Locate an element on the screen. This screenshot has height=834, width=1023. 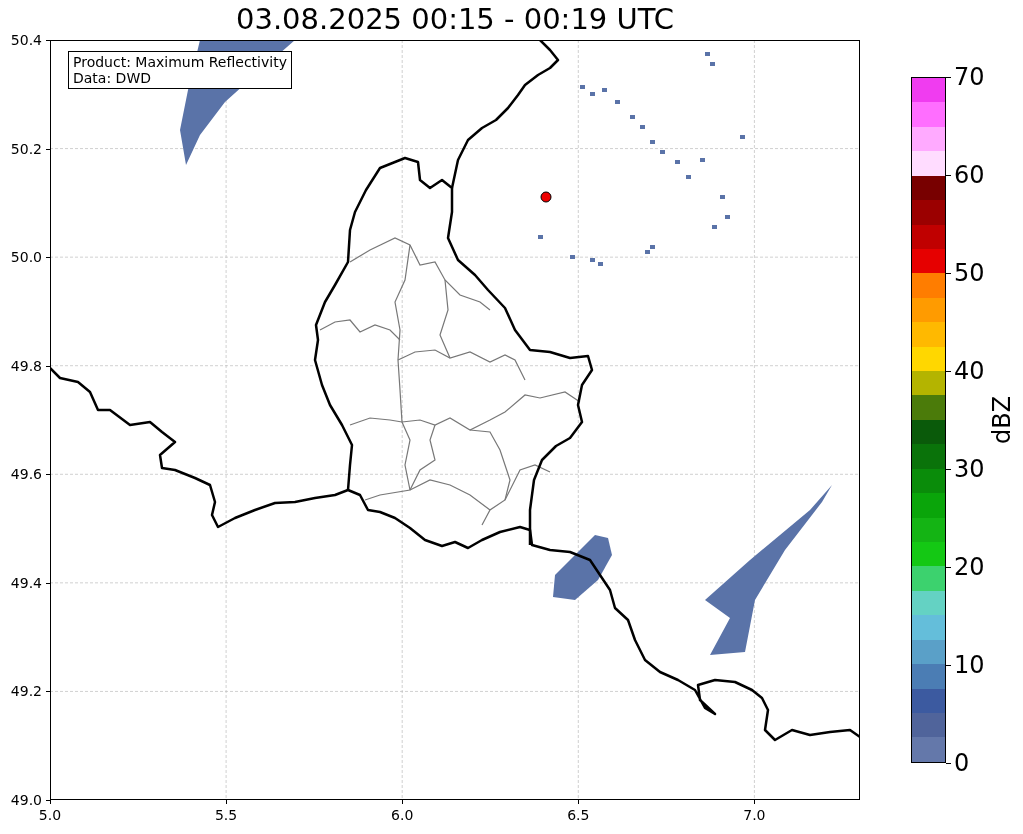
axis-tick-label: 5.0 is located at coordinates (50, 815).